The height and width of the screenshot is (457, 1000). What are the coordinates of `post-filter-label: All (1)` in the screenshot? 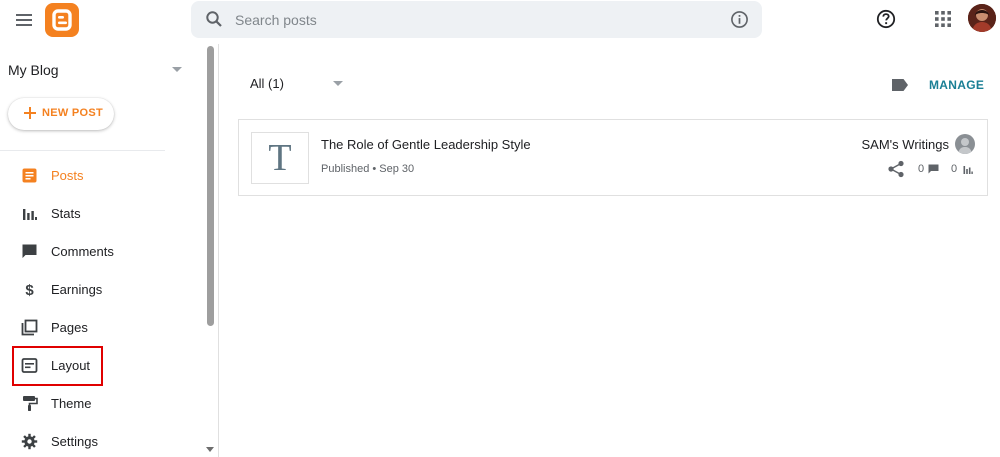 It's located at (267, 83).